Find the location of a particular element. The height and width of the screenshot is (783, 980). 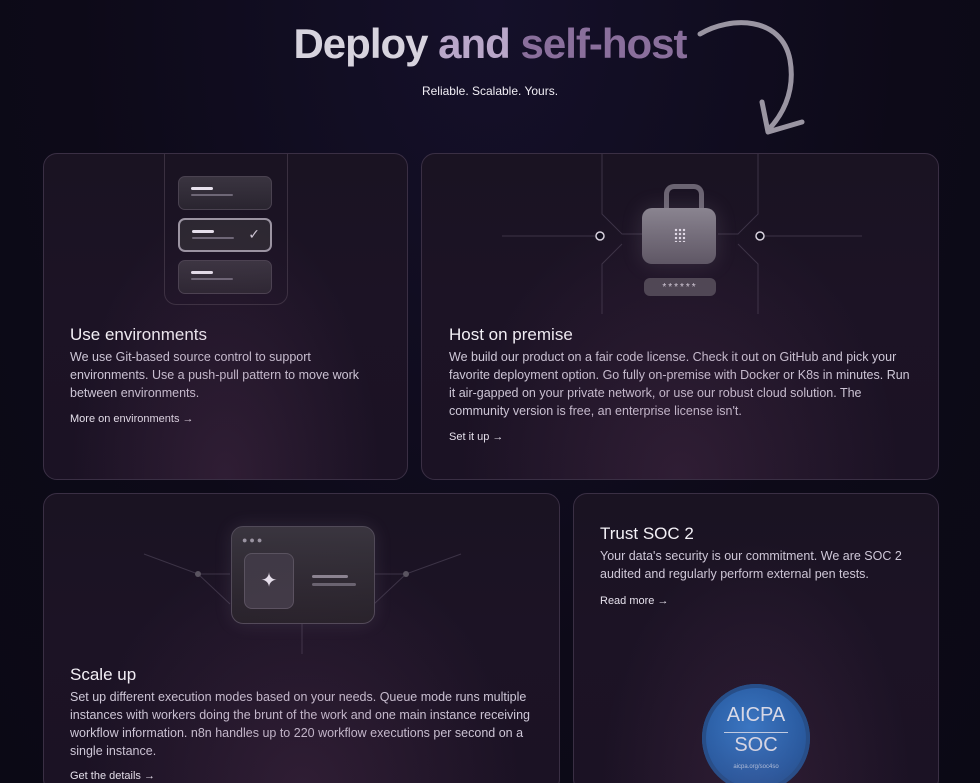

set-it-up-link: Set it up → is located at coordinates (476, 437).